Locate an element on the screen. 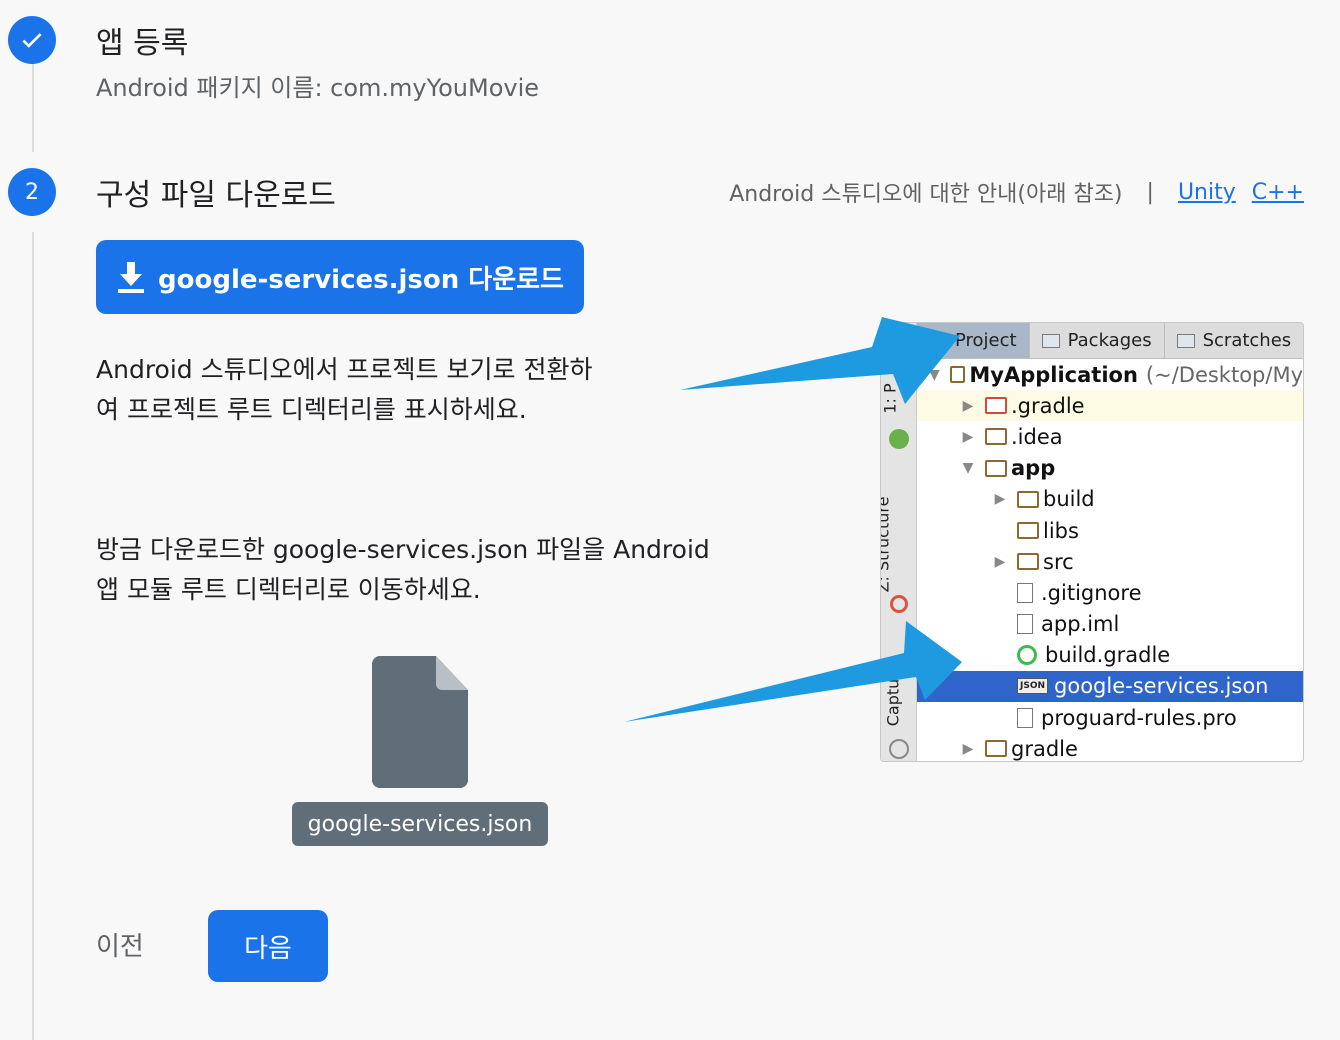 The image size is (1340, 1040). tree-item-selected: JSON google-services.json is located at coordinates (1110, 686).